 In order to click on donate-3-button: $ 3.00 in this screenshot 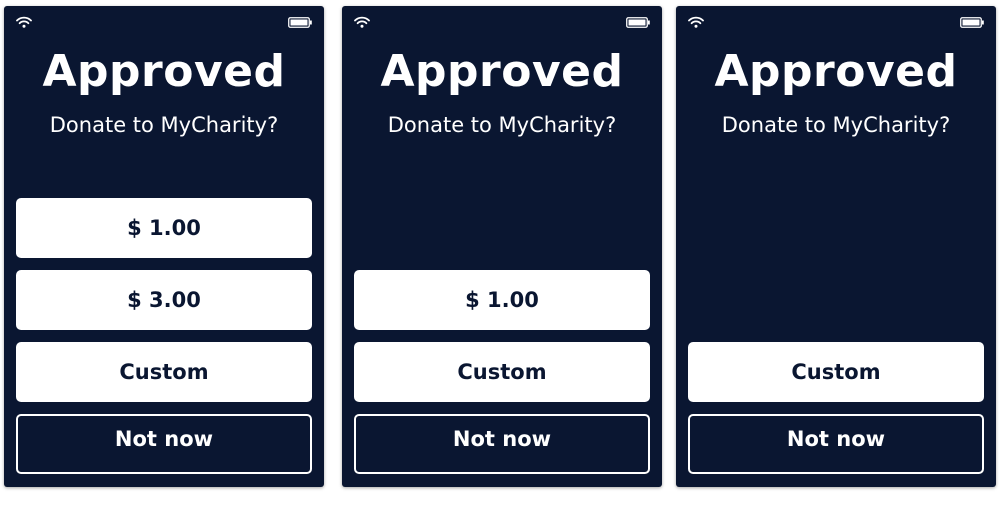, I will do `click(164, 300)`.